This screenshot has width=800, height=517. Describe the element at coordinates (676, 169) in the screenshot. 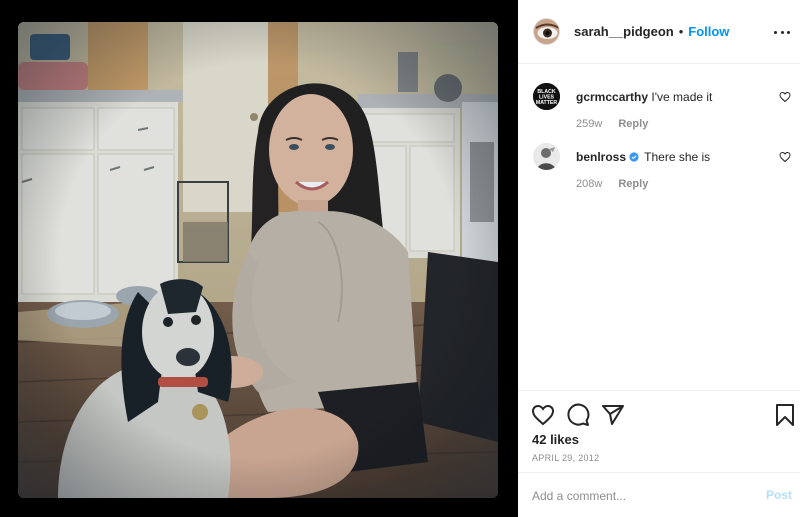

I see `comment-body: benlross There she is 208w Reply` at that location.